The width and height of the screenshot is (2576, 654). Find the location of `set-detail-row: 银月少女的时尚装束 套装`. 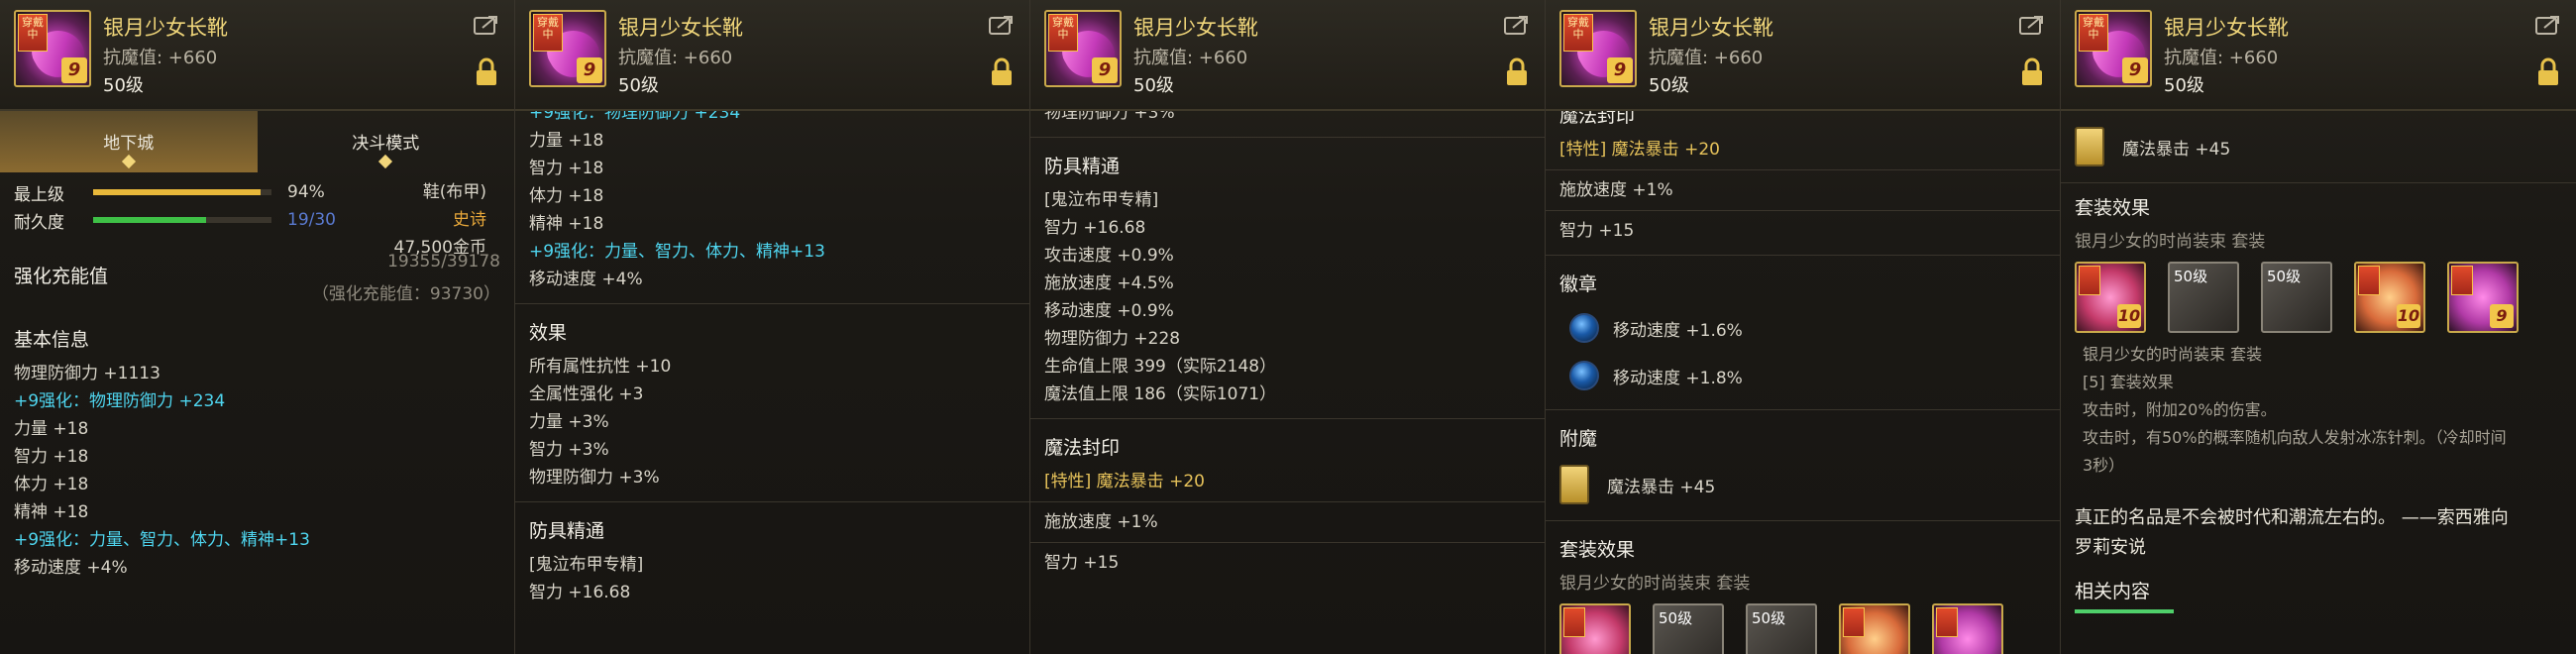

set-detail-row: 银月少女的时尚装束 套装 is located at coordinates (2173, 354).